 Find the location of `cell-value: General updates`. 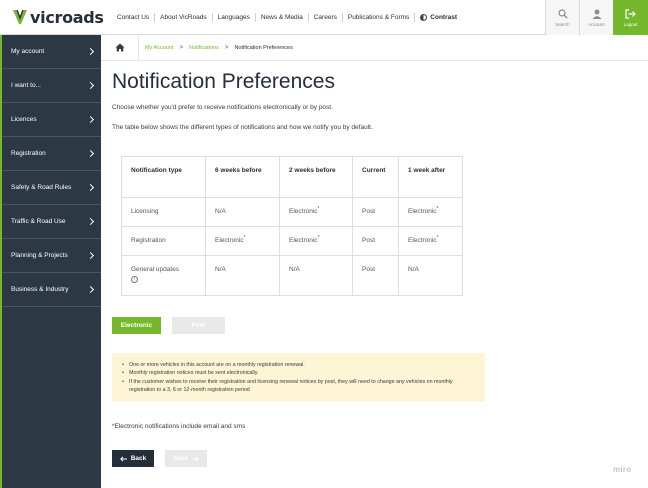

cell-value: General updates is located at coordinates (155, 269).